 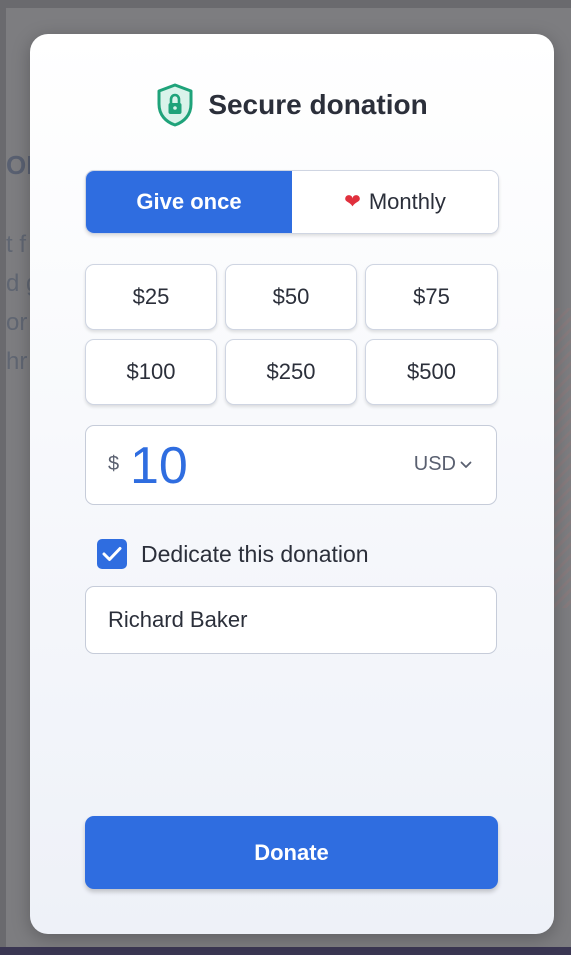 What do you see at coordinates (16, 244) in the screenshot?
I see `background-text-fragment: t f` at bounding box center [16, 244].